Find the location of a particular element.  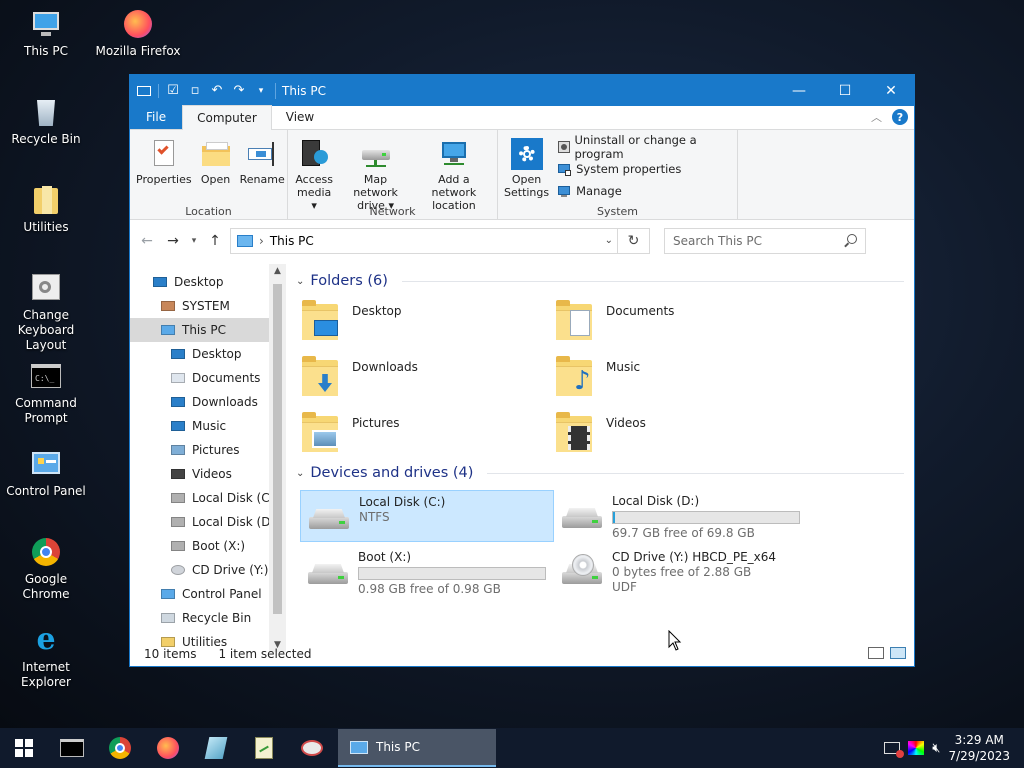

large-icons-view-icon is located at coordinates (898, 653).